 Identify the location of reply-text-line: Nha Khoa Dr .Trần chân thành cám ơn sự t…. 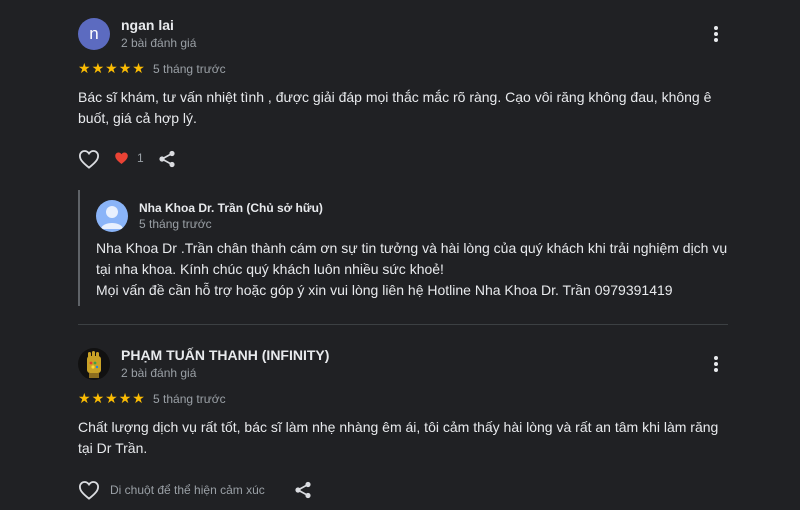
(412, 248).